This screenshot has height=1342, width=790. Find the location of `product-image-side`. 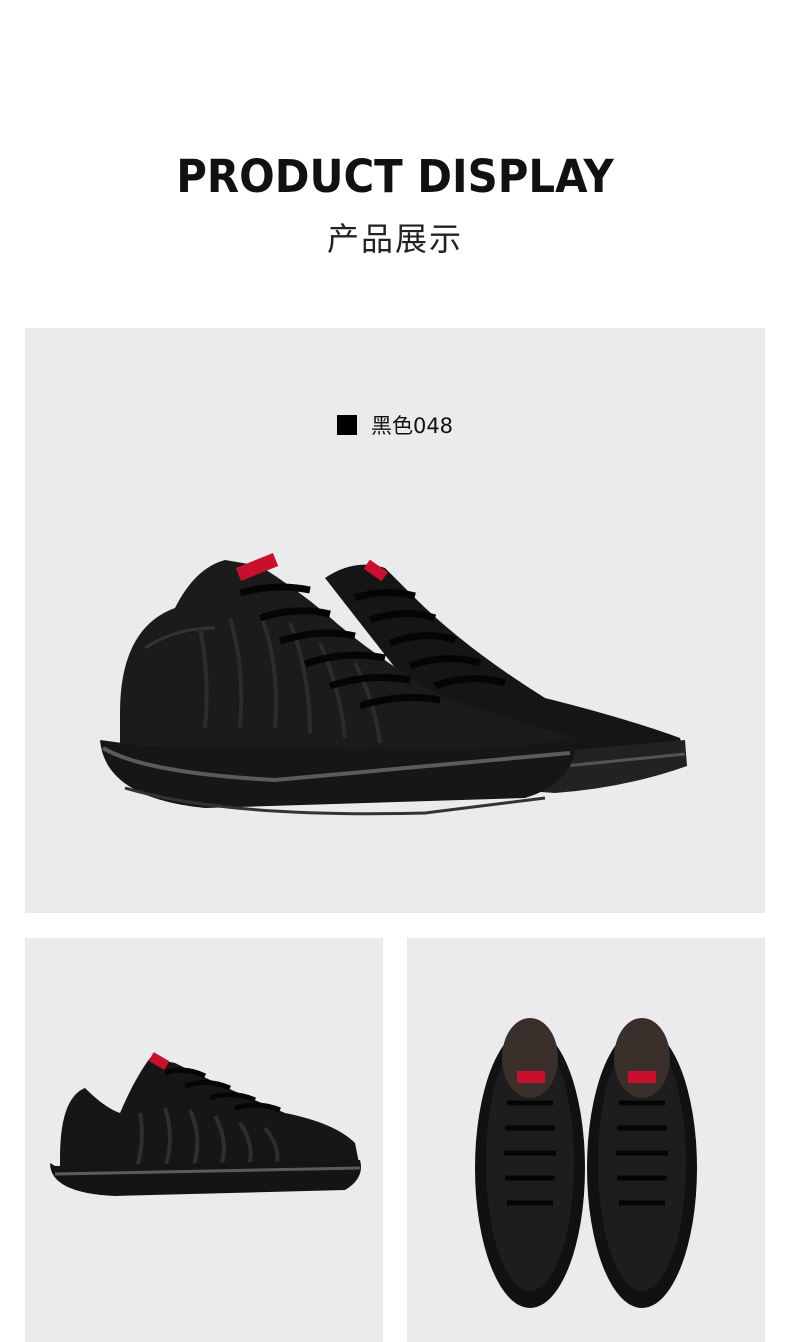

product-image-side is located at coordinates (204, 1140).